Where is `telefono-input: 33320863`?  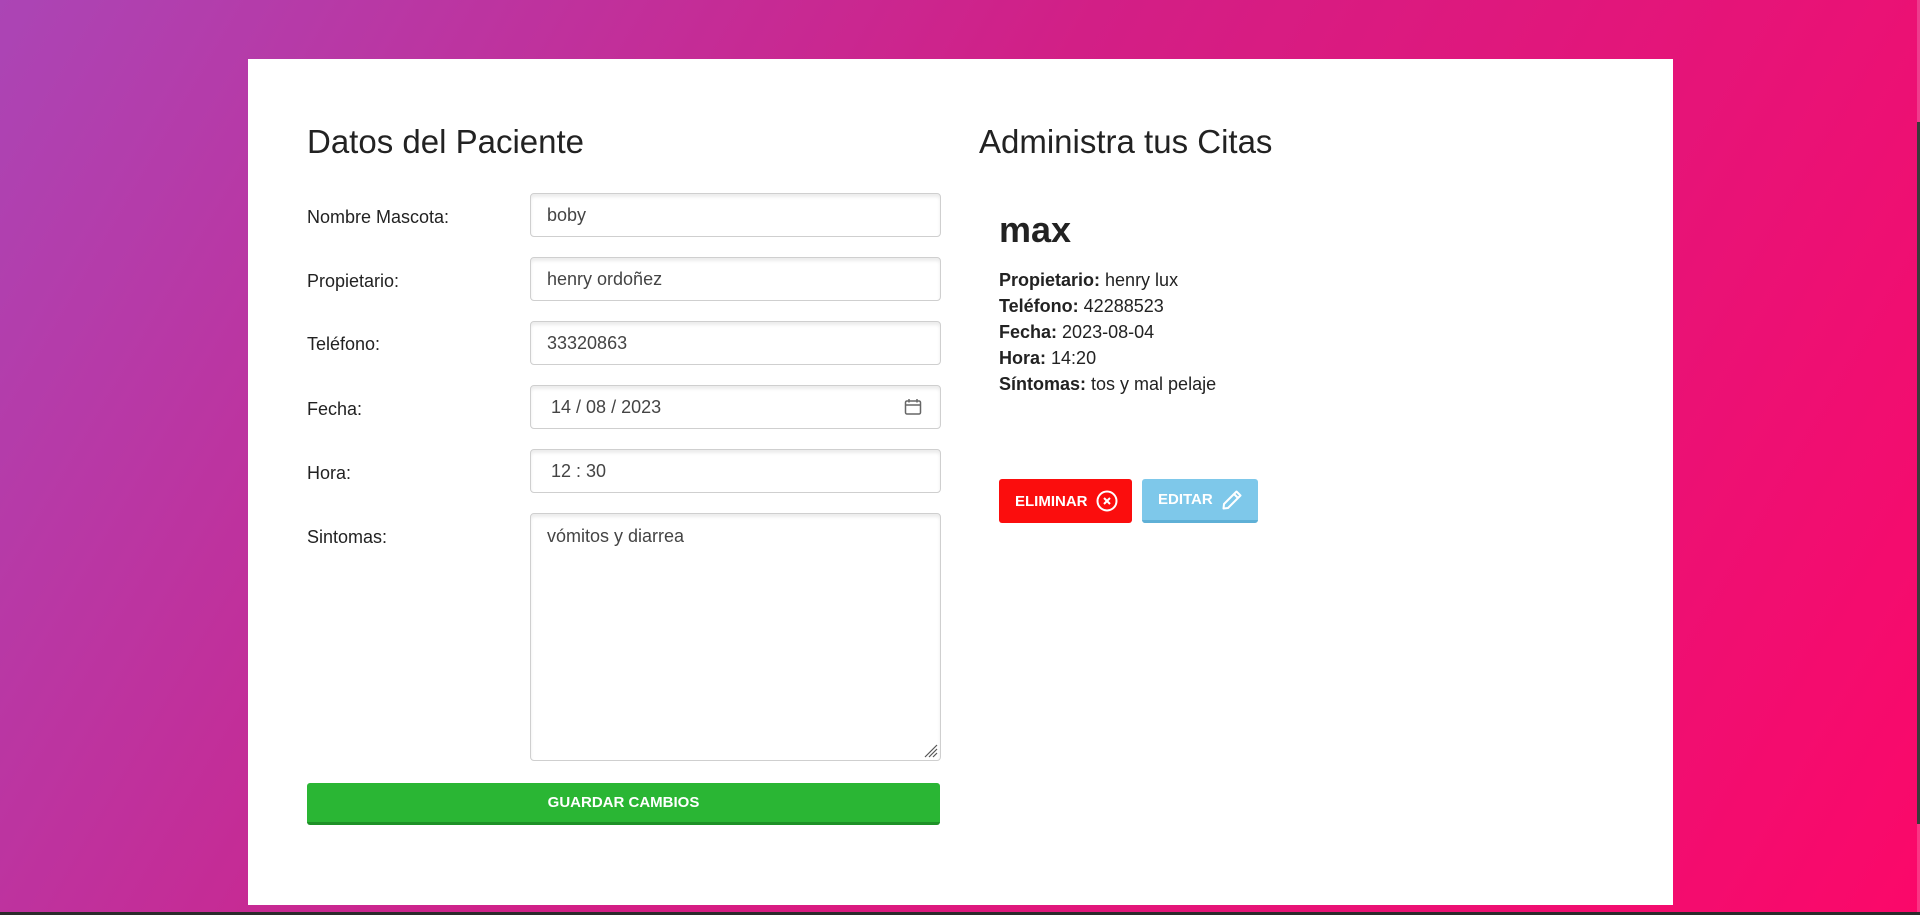
telefono-input: 33320863 is located at coordinates (735, 343).